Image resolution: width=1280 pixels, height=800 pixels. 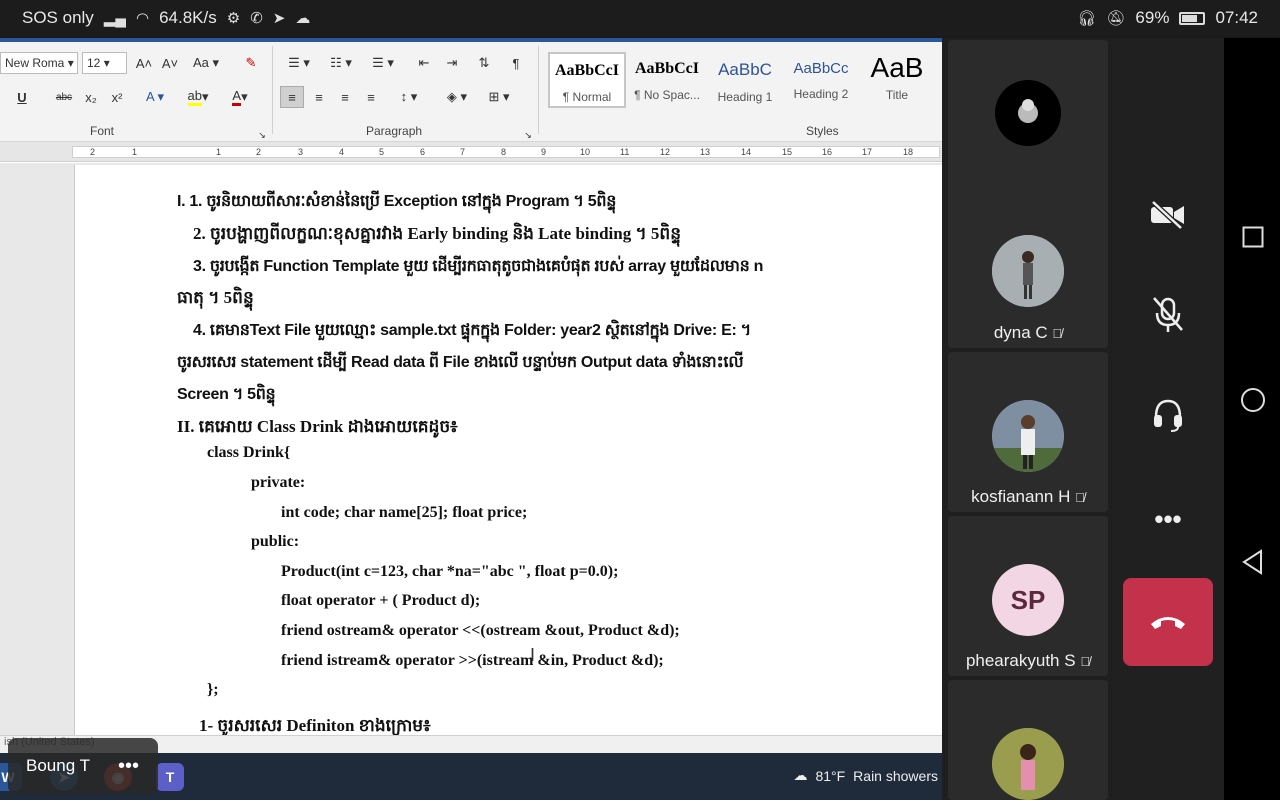 What do you see at coordinates (319, 97) in the screenshot?
I see `align-center-icon: ≡` at bounding box center [319, 97].